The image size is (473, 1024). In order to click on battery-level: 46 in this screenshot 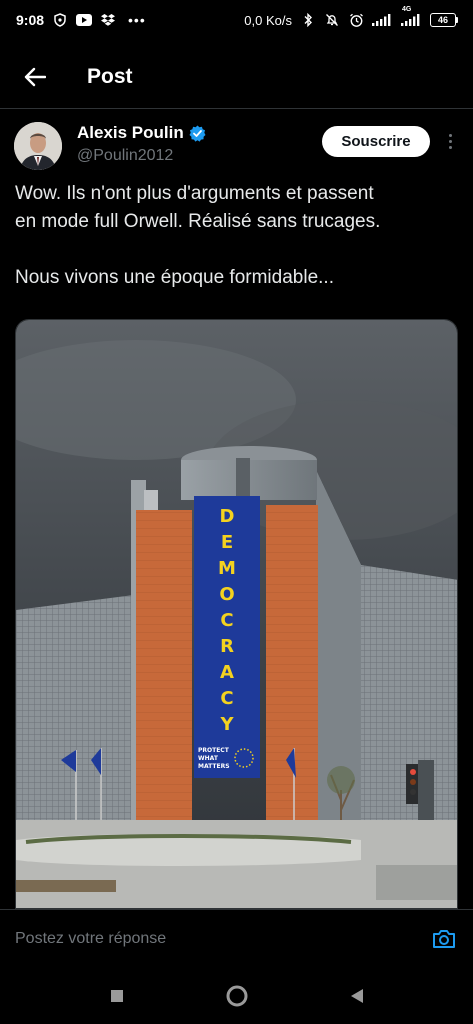, I will do `click(443, 20)`.